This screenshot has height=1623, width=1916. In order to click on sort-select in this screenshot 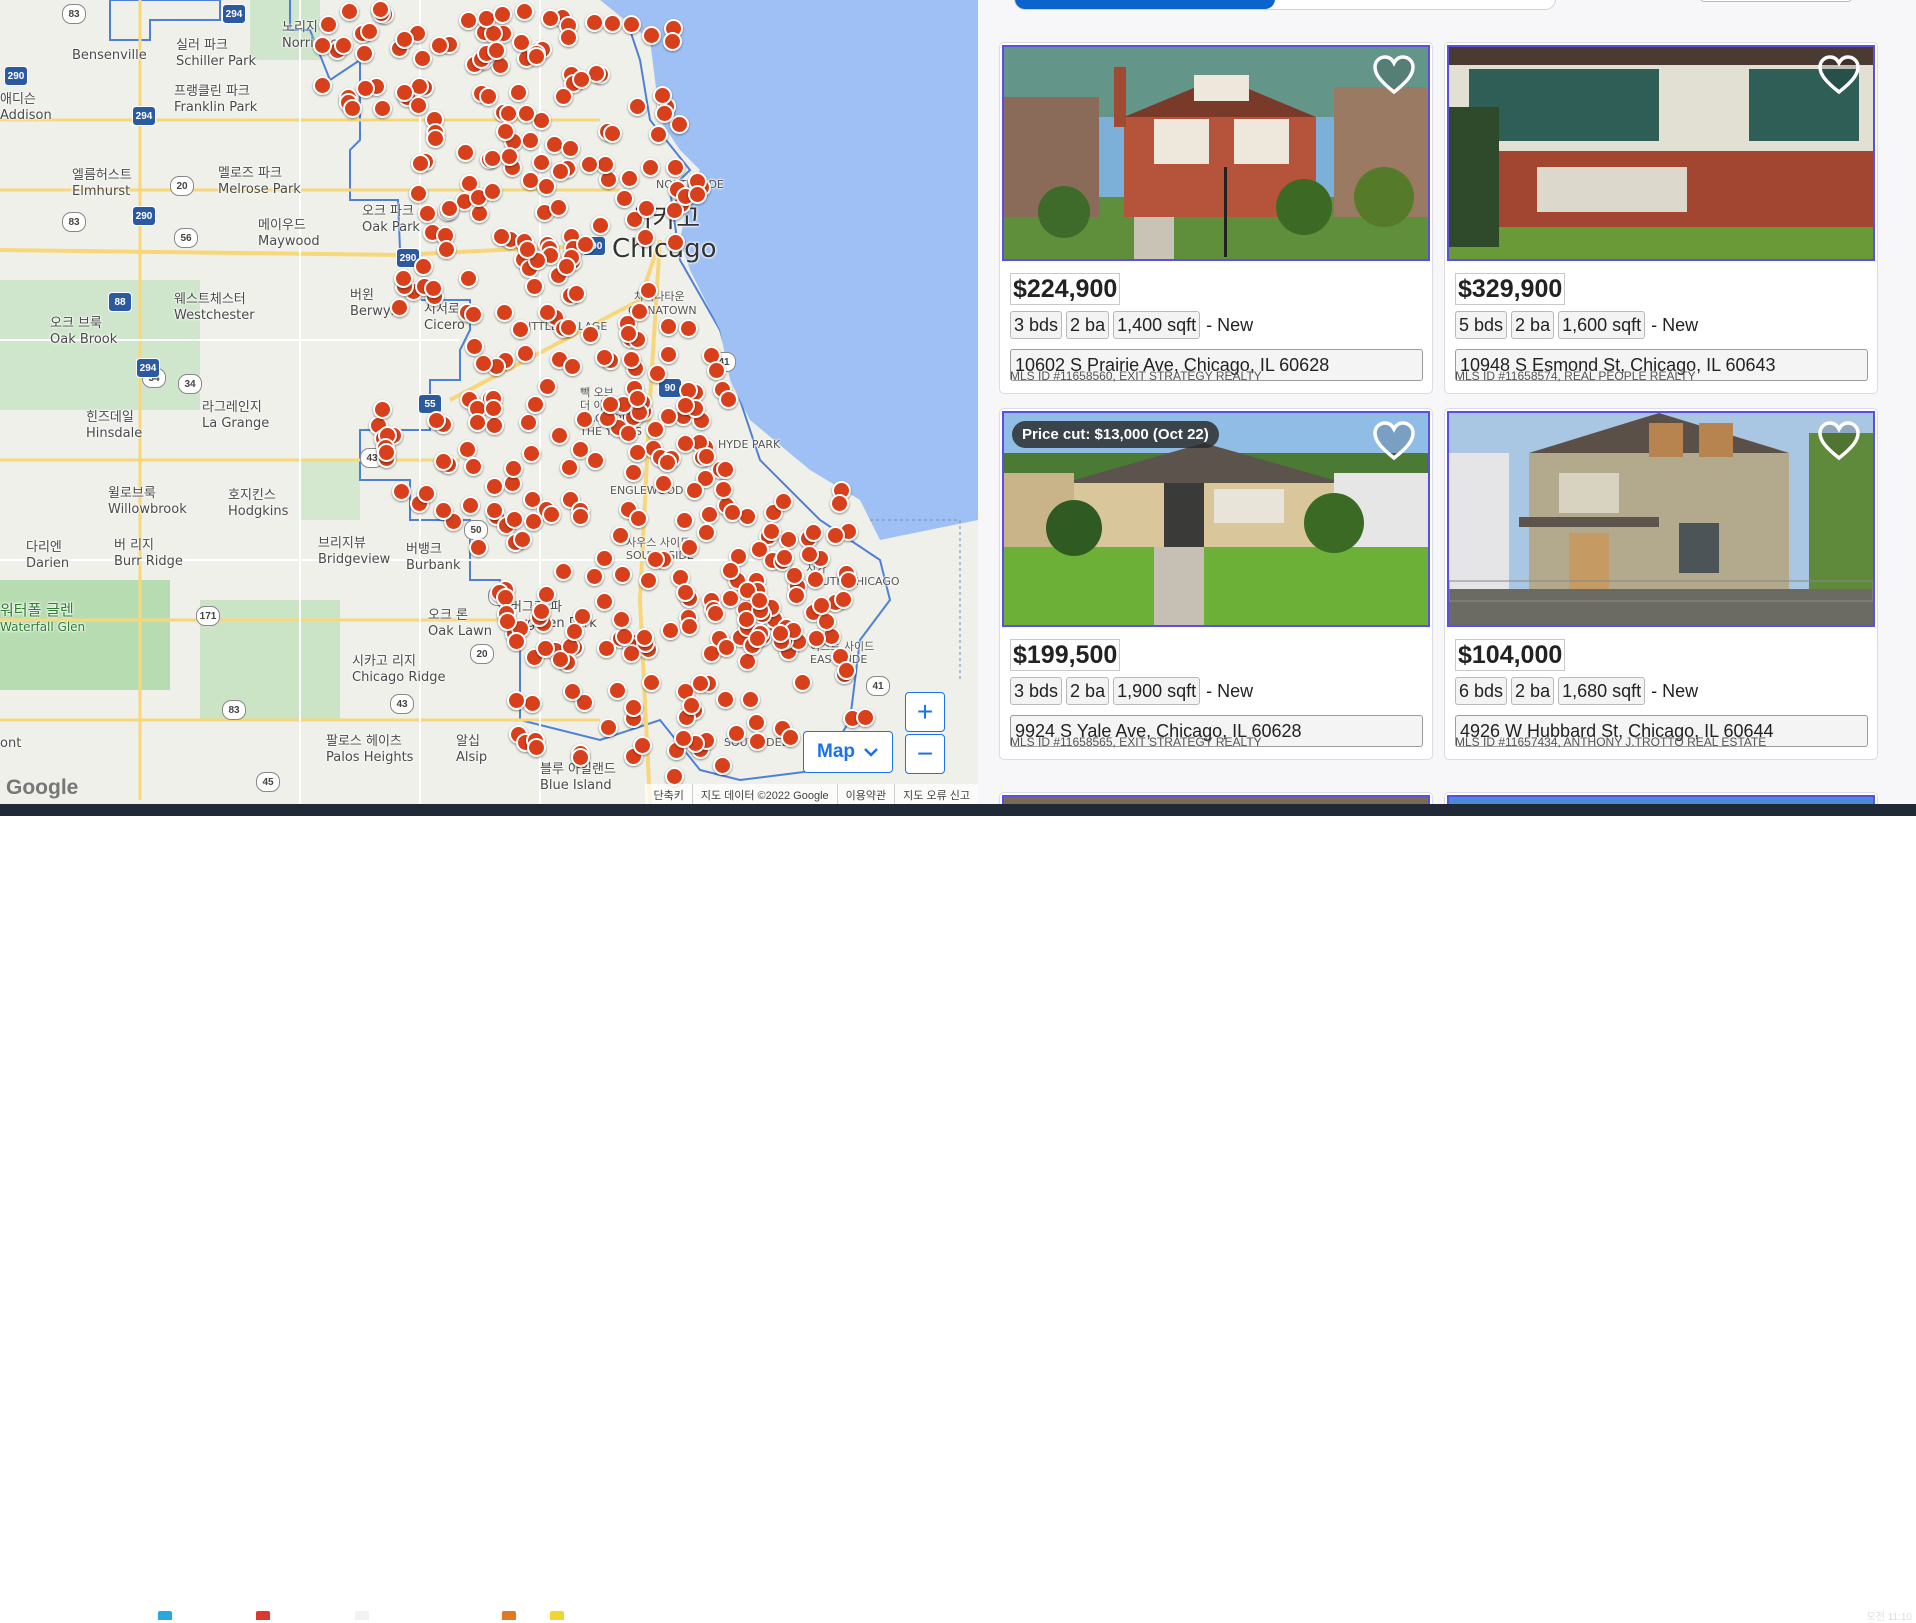, I will do `click(1776, 1)`.